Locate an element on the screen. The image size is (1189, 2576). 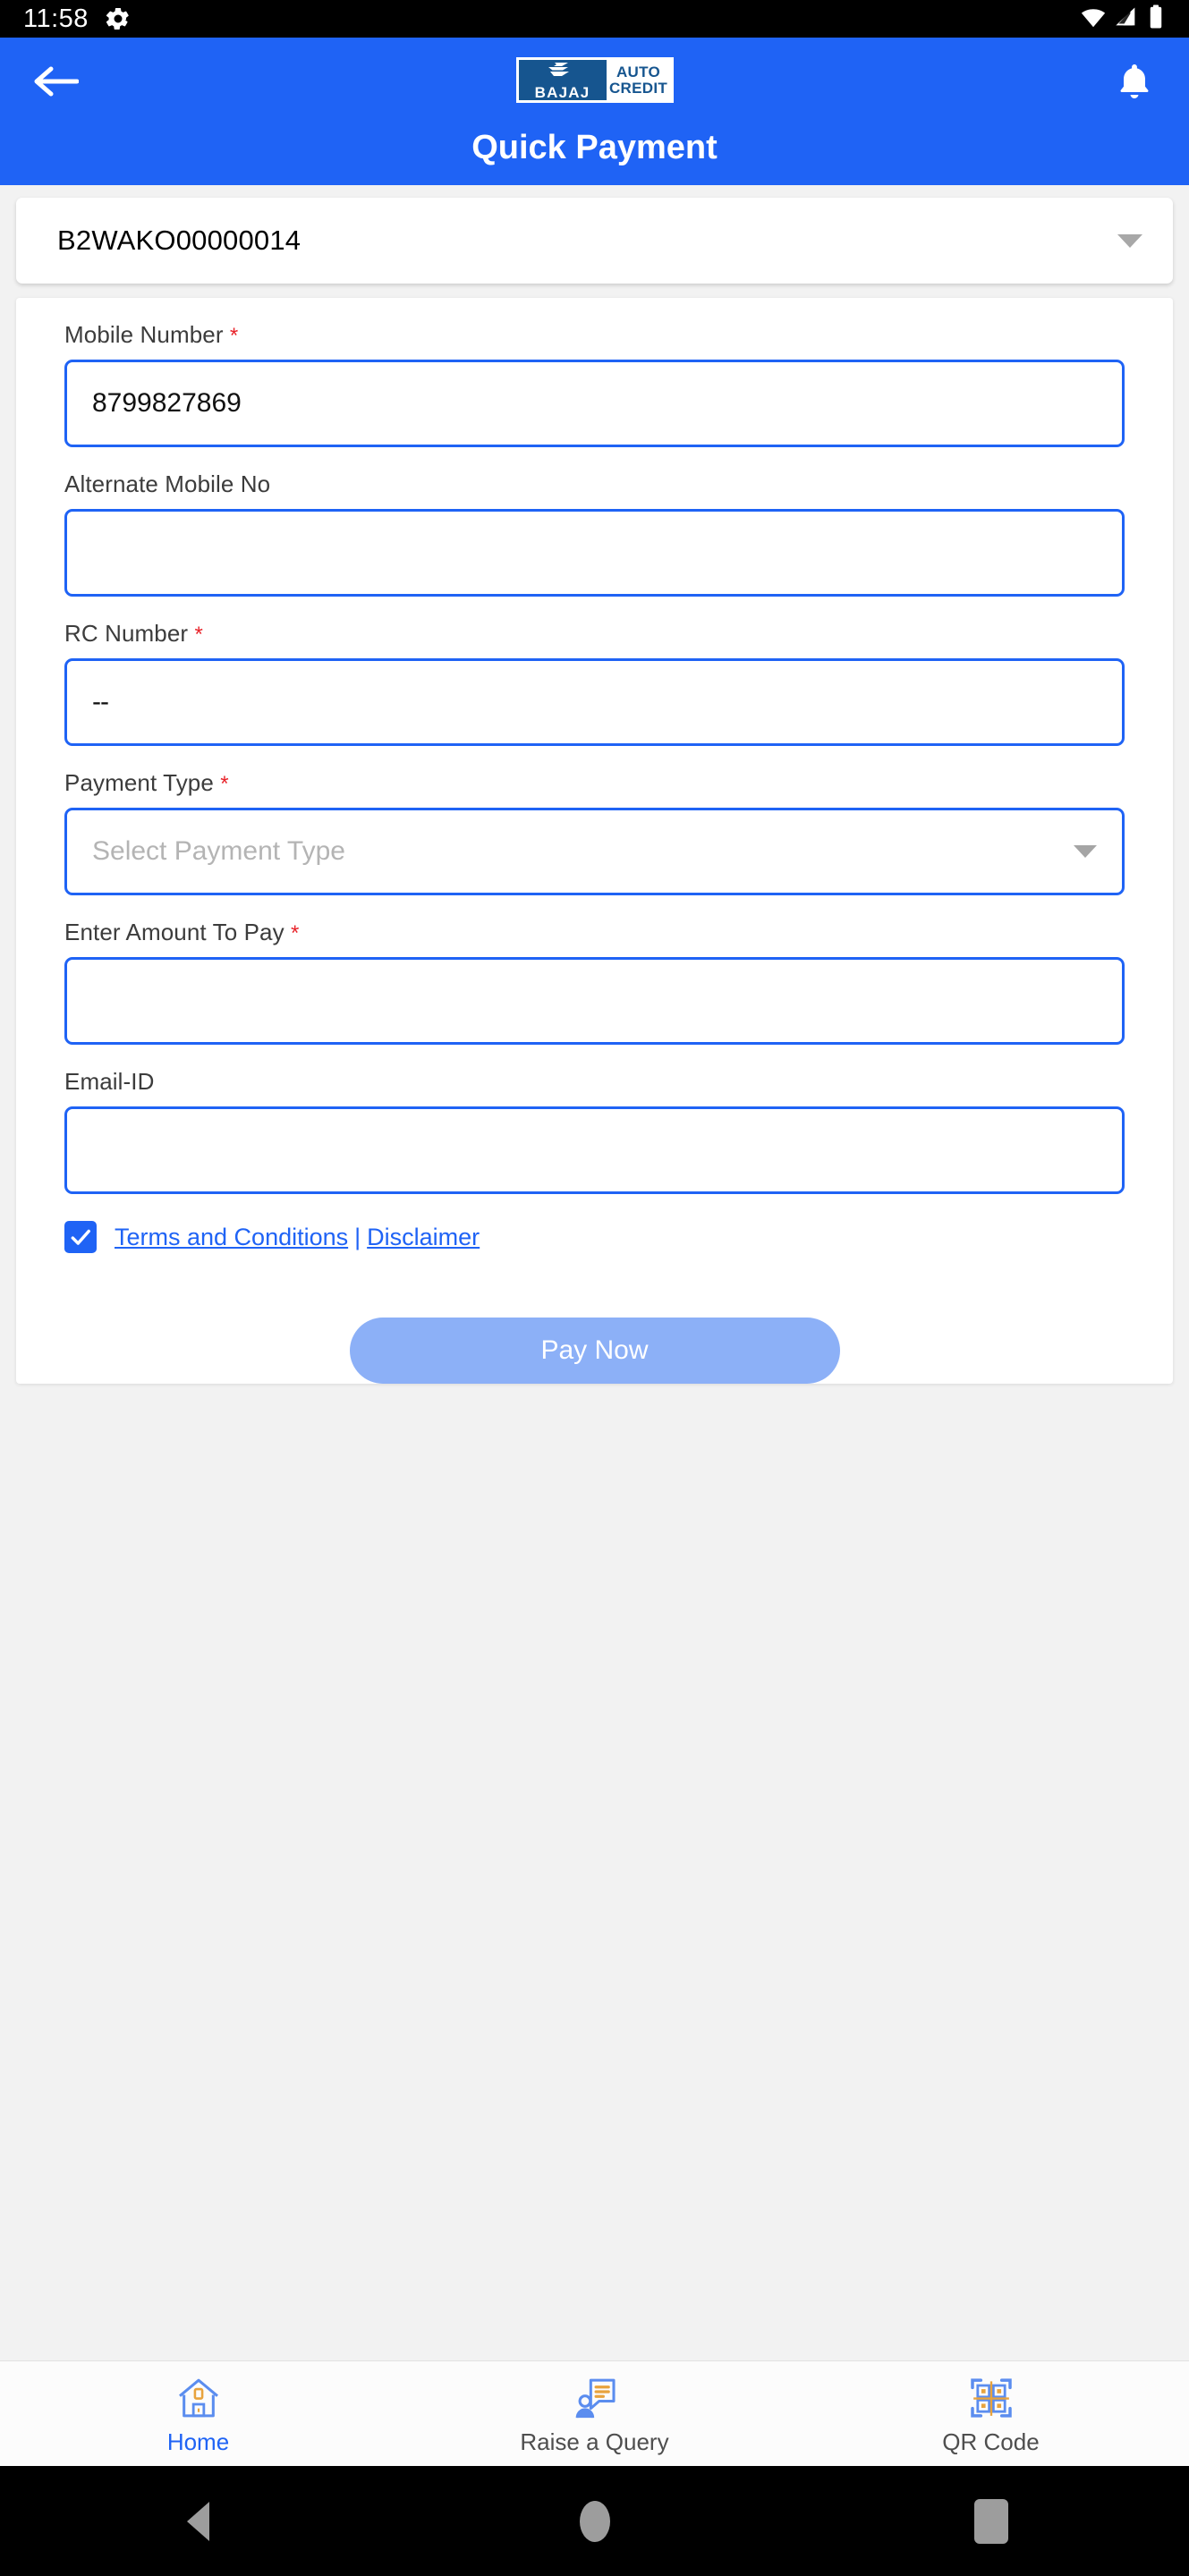
bell-icon is located at coordinates (1134, 81).